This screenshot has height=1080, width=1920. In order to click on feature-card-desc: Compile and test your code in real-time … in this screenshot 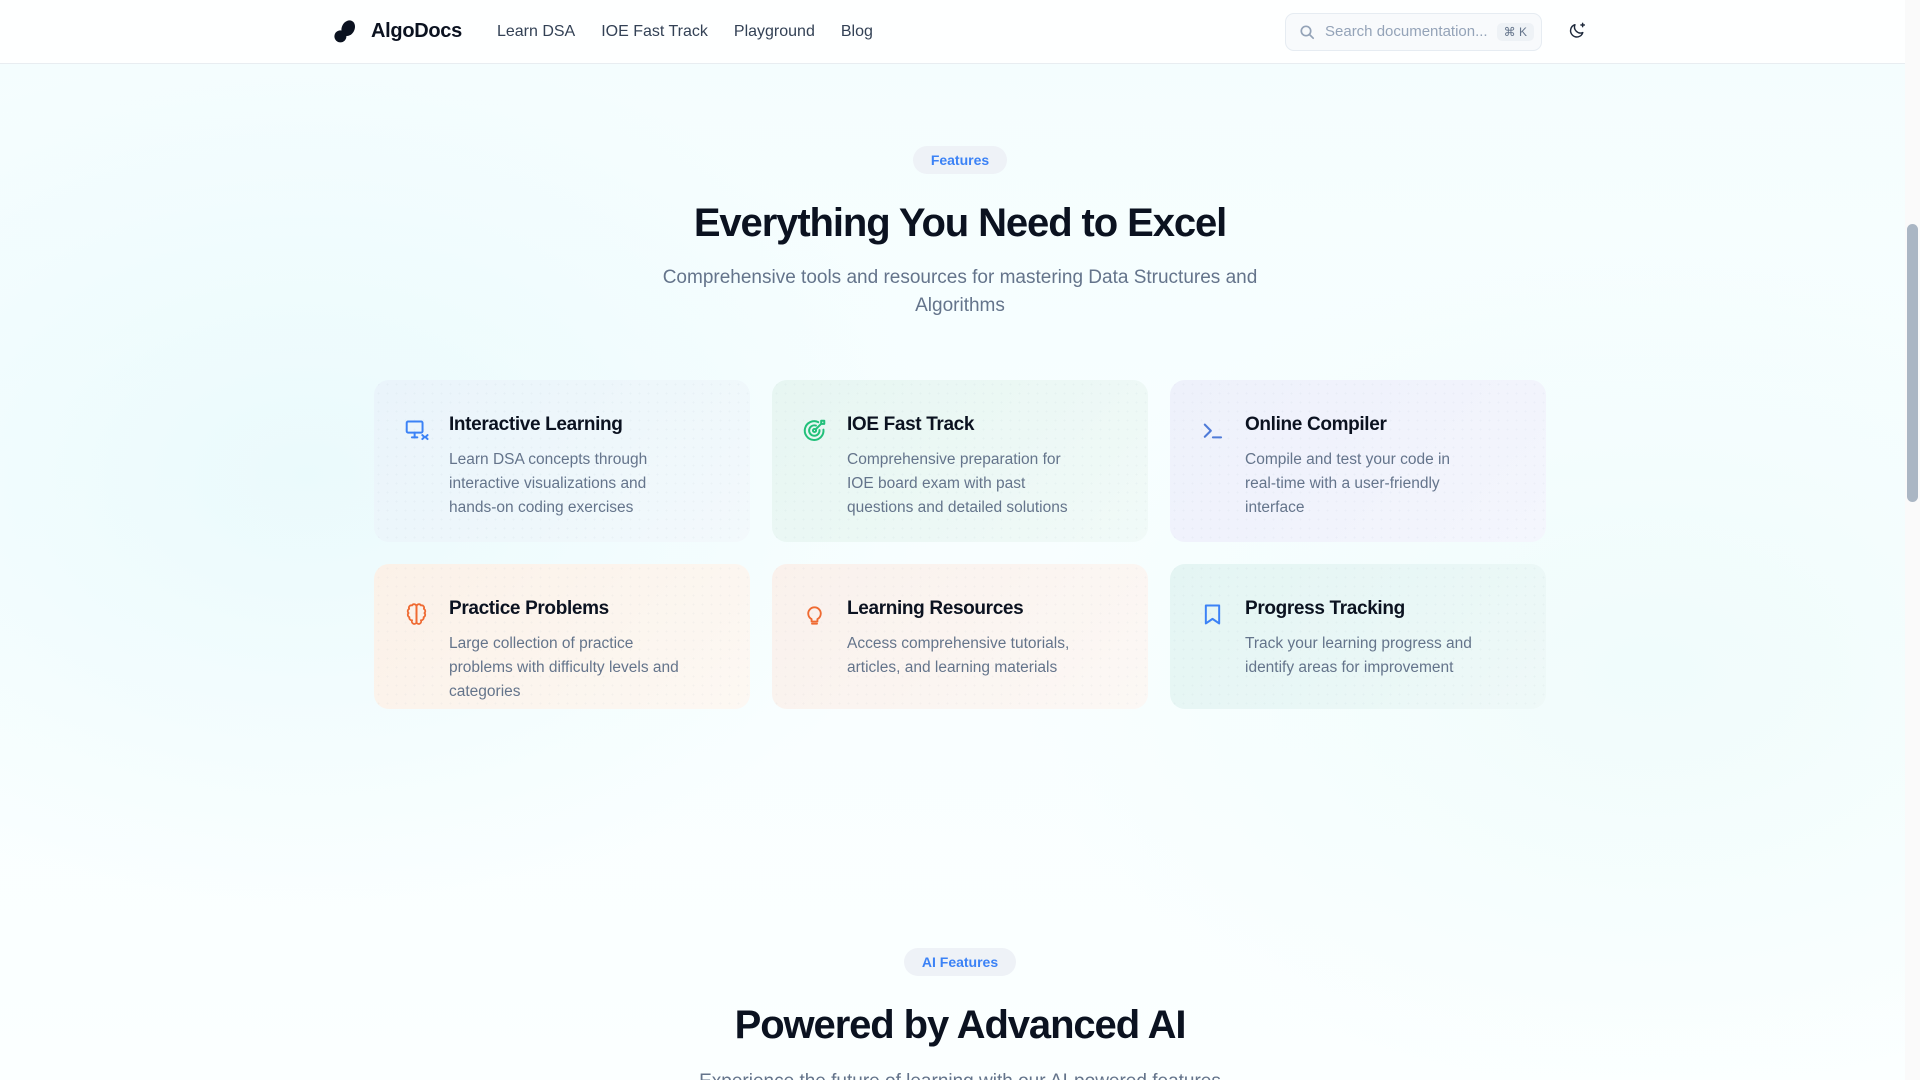, I will do `click(1348, 483)`.